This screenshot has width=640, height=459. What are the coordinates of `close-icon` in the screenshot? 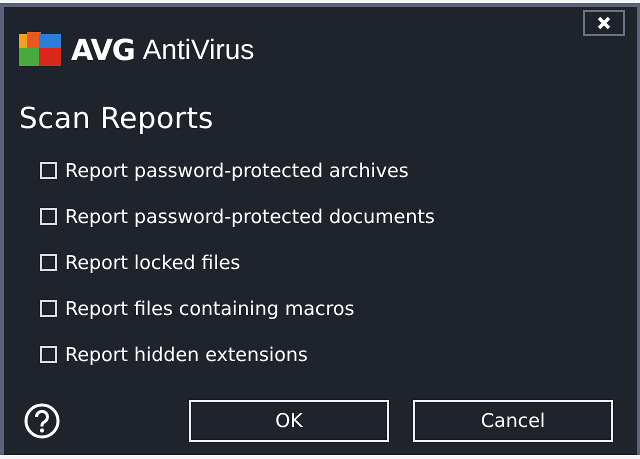 It's located at (604, 23).